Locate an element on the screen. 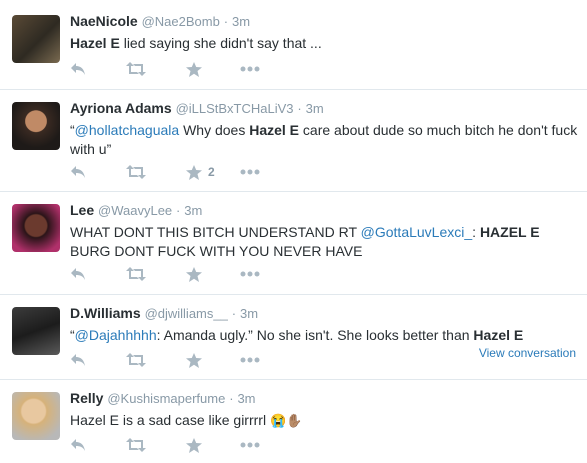 The width and height of the screenshot is (587, 463). text-segment: BURG DONT FUCK WITH YOU NEVER HAVE is located at coordinates (216, 251).